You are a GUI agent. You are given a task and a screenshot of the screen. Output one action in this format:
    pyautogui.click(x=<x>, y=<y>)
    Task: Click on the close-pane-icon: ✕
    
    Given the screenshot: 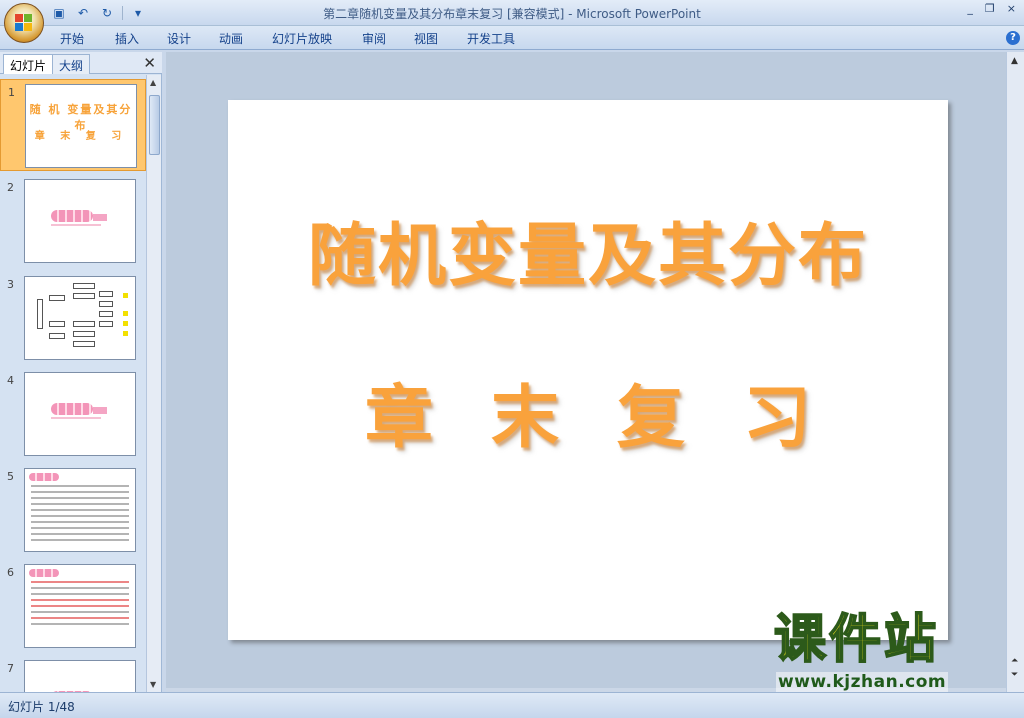 What is the action you would take?
    pyautogui.click(x=149, y=63)
    